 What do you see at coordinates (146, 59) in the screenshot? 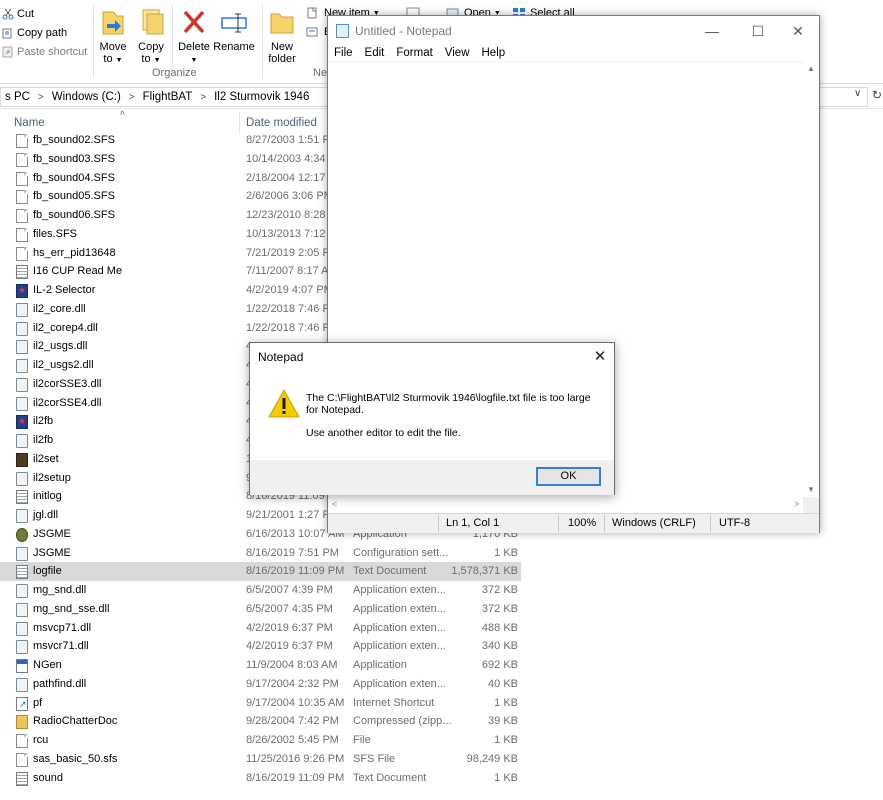
I see `copy-to-label-2: to` at bounding box center [146, 59].